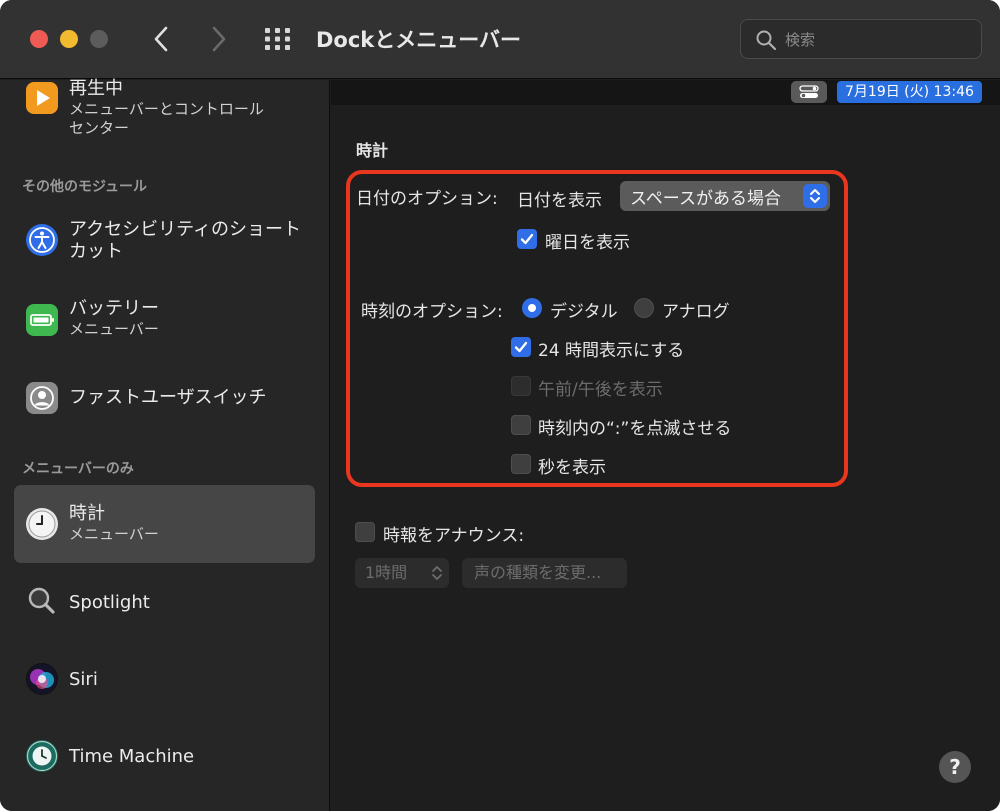 The width and height of the screenshot is (1000, 811). What do you see at coordinates (611, 351) in the screenshot?
I see `use-24h-label: 24 時間表示にする` at bounding box center [611, 351].